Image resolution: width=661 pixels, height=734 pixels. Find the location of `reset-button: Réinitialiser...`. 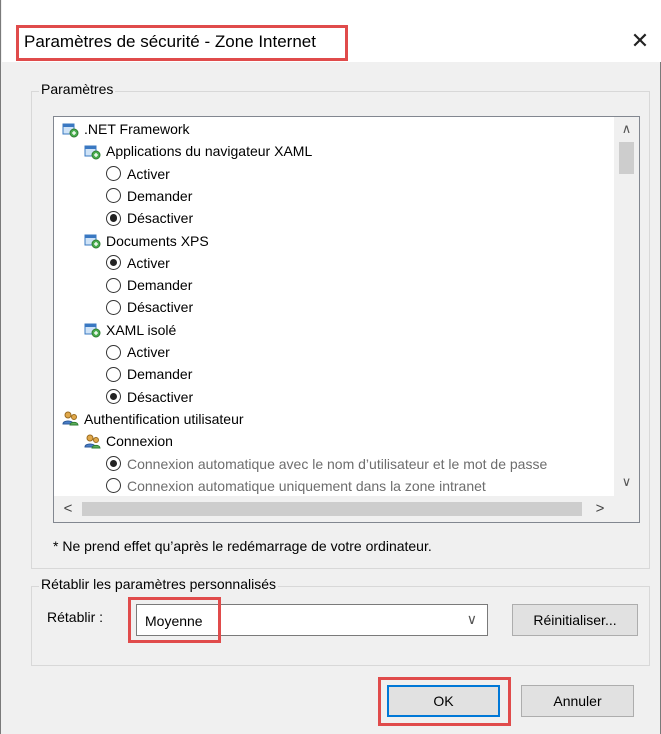

reset-button: Réinitialiser... is located at coordinates (575, 620).